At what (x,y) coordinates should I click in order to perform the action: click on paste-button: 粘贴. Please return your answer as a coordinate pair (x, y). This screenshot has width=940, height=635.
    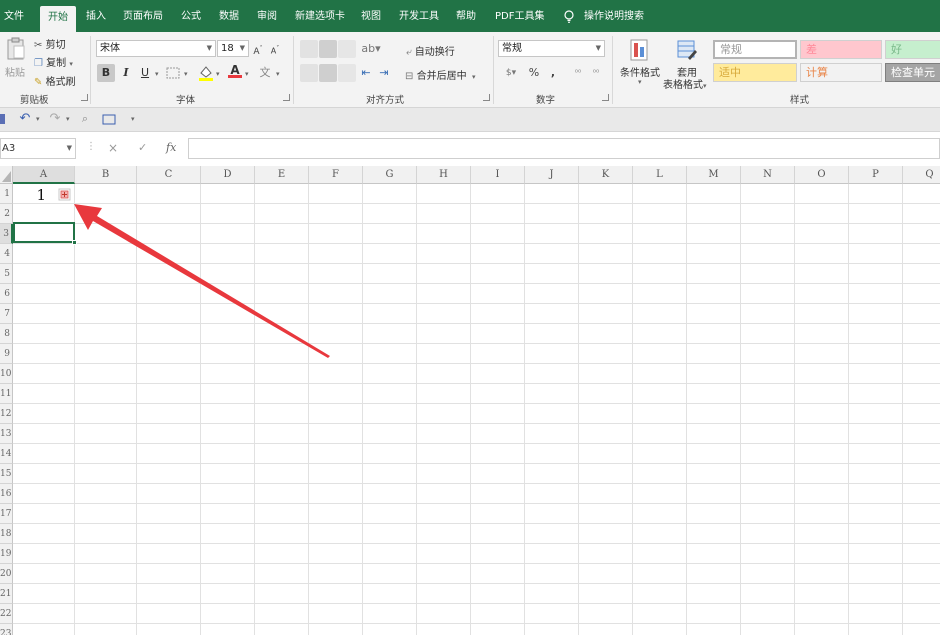
    Looking at the image, I should click on (15, 71).